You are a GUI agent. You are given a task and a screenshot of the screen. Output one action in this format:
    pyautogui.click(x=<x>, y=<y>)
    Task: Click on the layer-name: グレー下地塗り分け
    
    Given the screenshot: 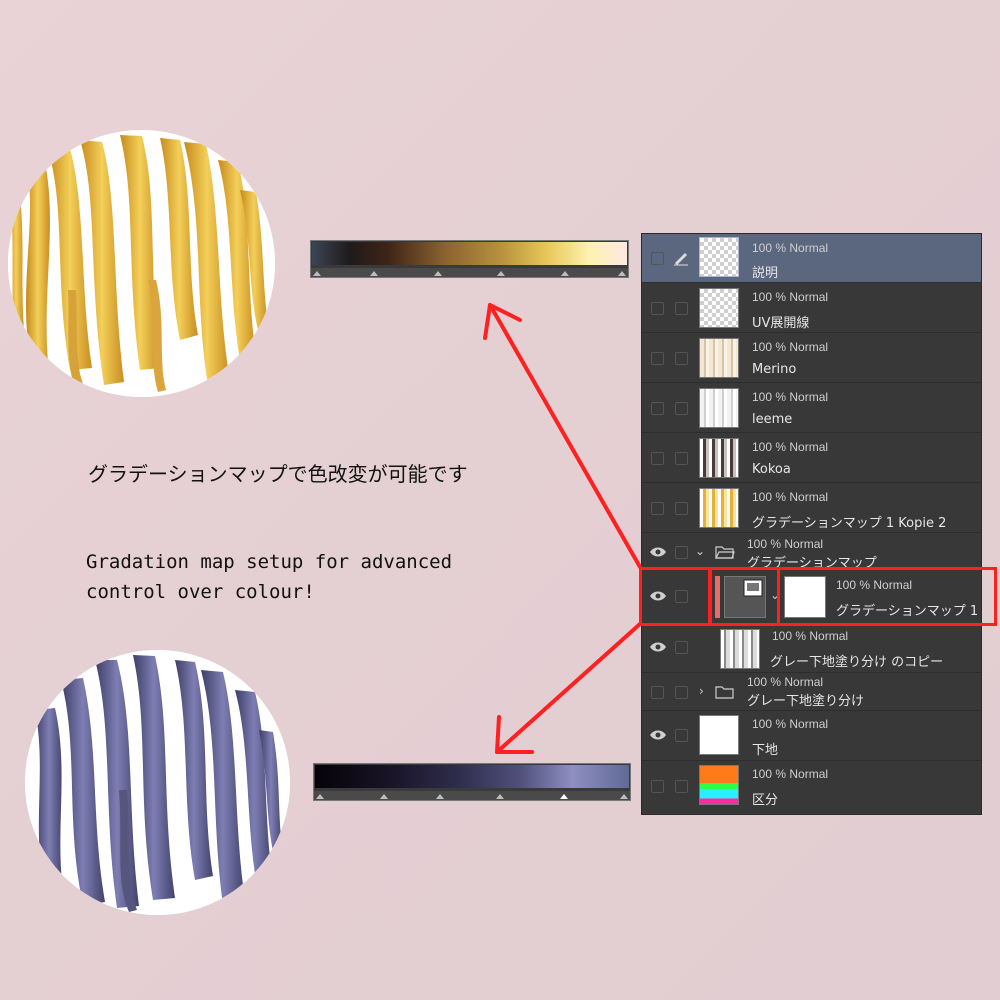 What is the action you would take?
    pyautogui.click(x=806, y=701)
    